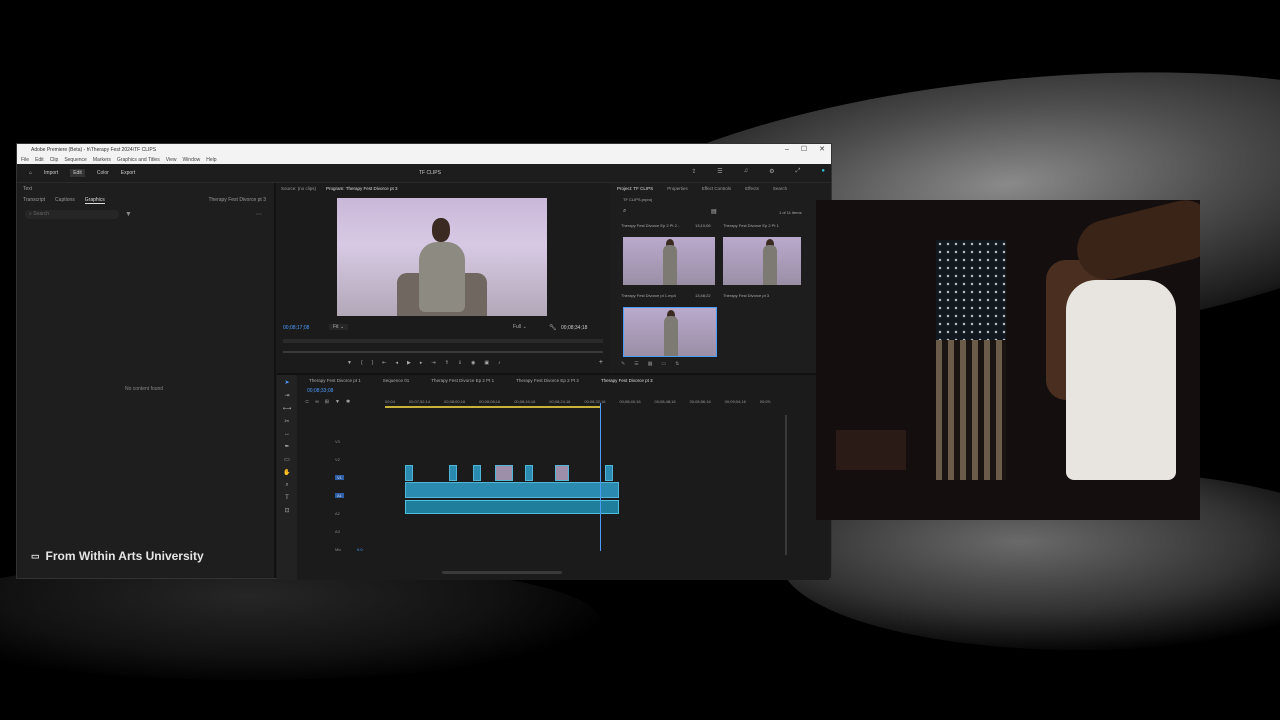 The image size is (1280, 720). What do you see at coordinates (298, 188) in the screenshot?
I see `tab-source: Source: (no clips)` at bounding box center [298, 188].